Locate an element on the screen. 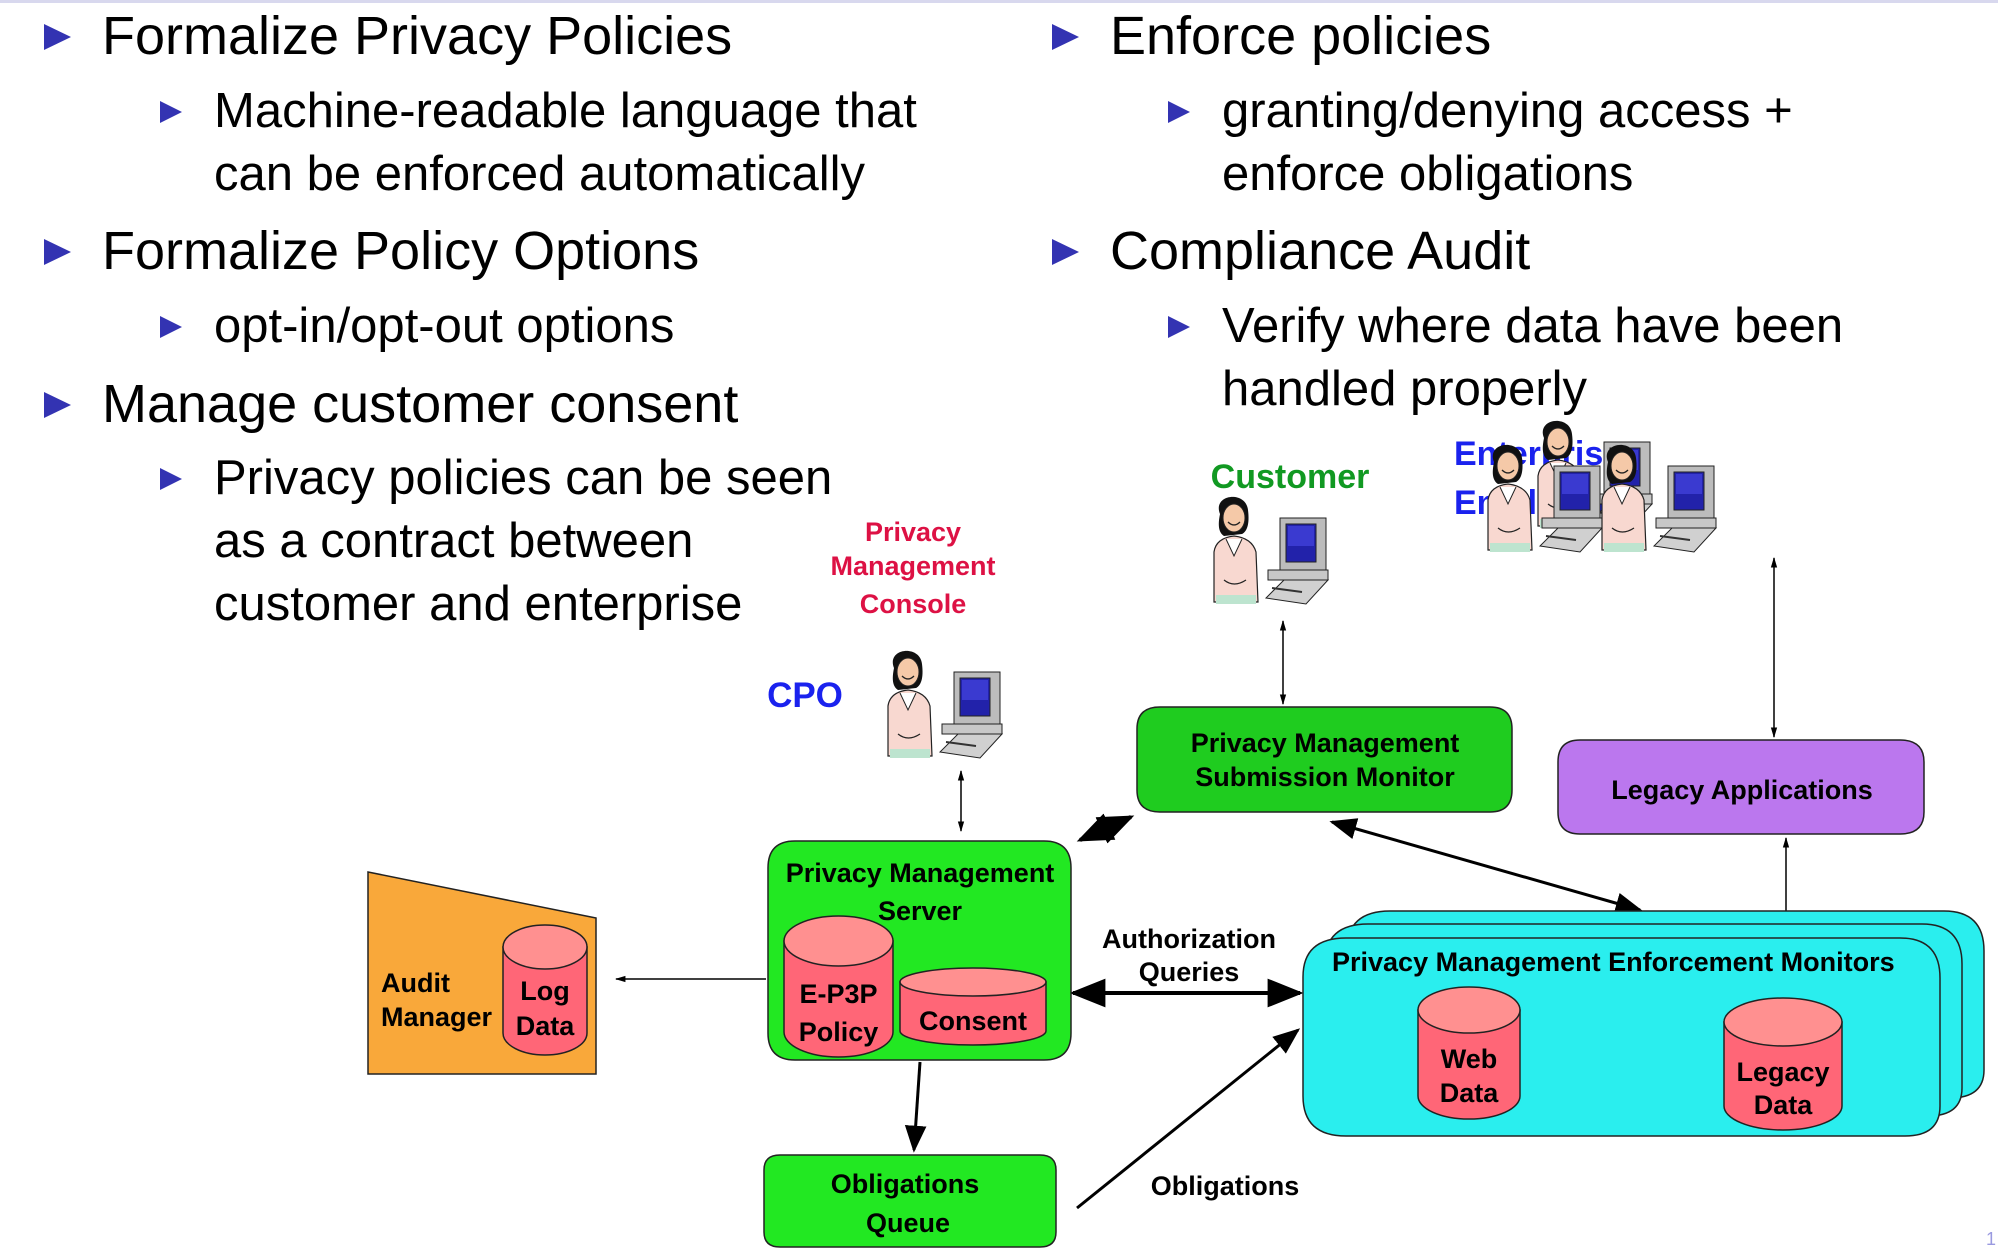  legacy-applications-node: Legacy Applications is located at coordinates (1741, 787).